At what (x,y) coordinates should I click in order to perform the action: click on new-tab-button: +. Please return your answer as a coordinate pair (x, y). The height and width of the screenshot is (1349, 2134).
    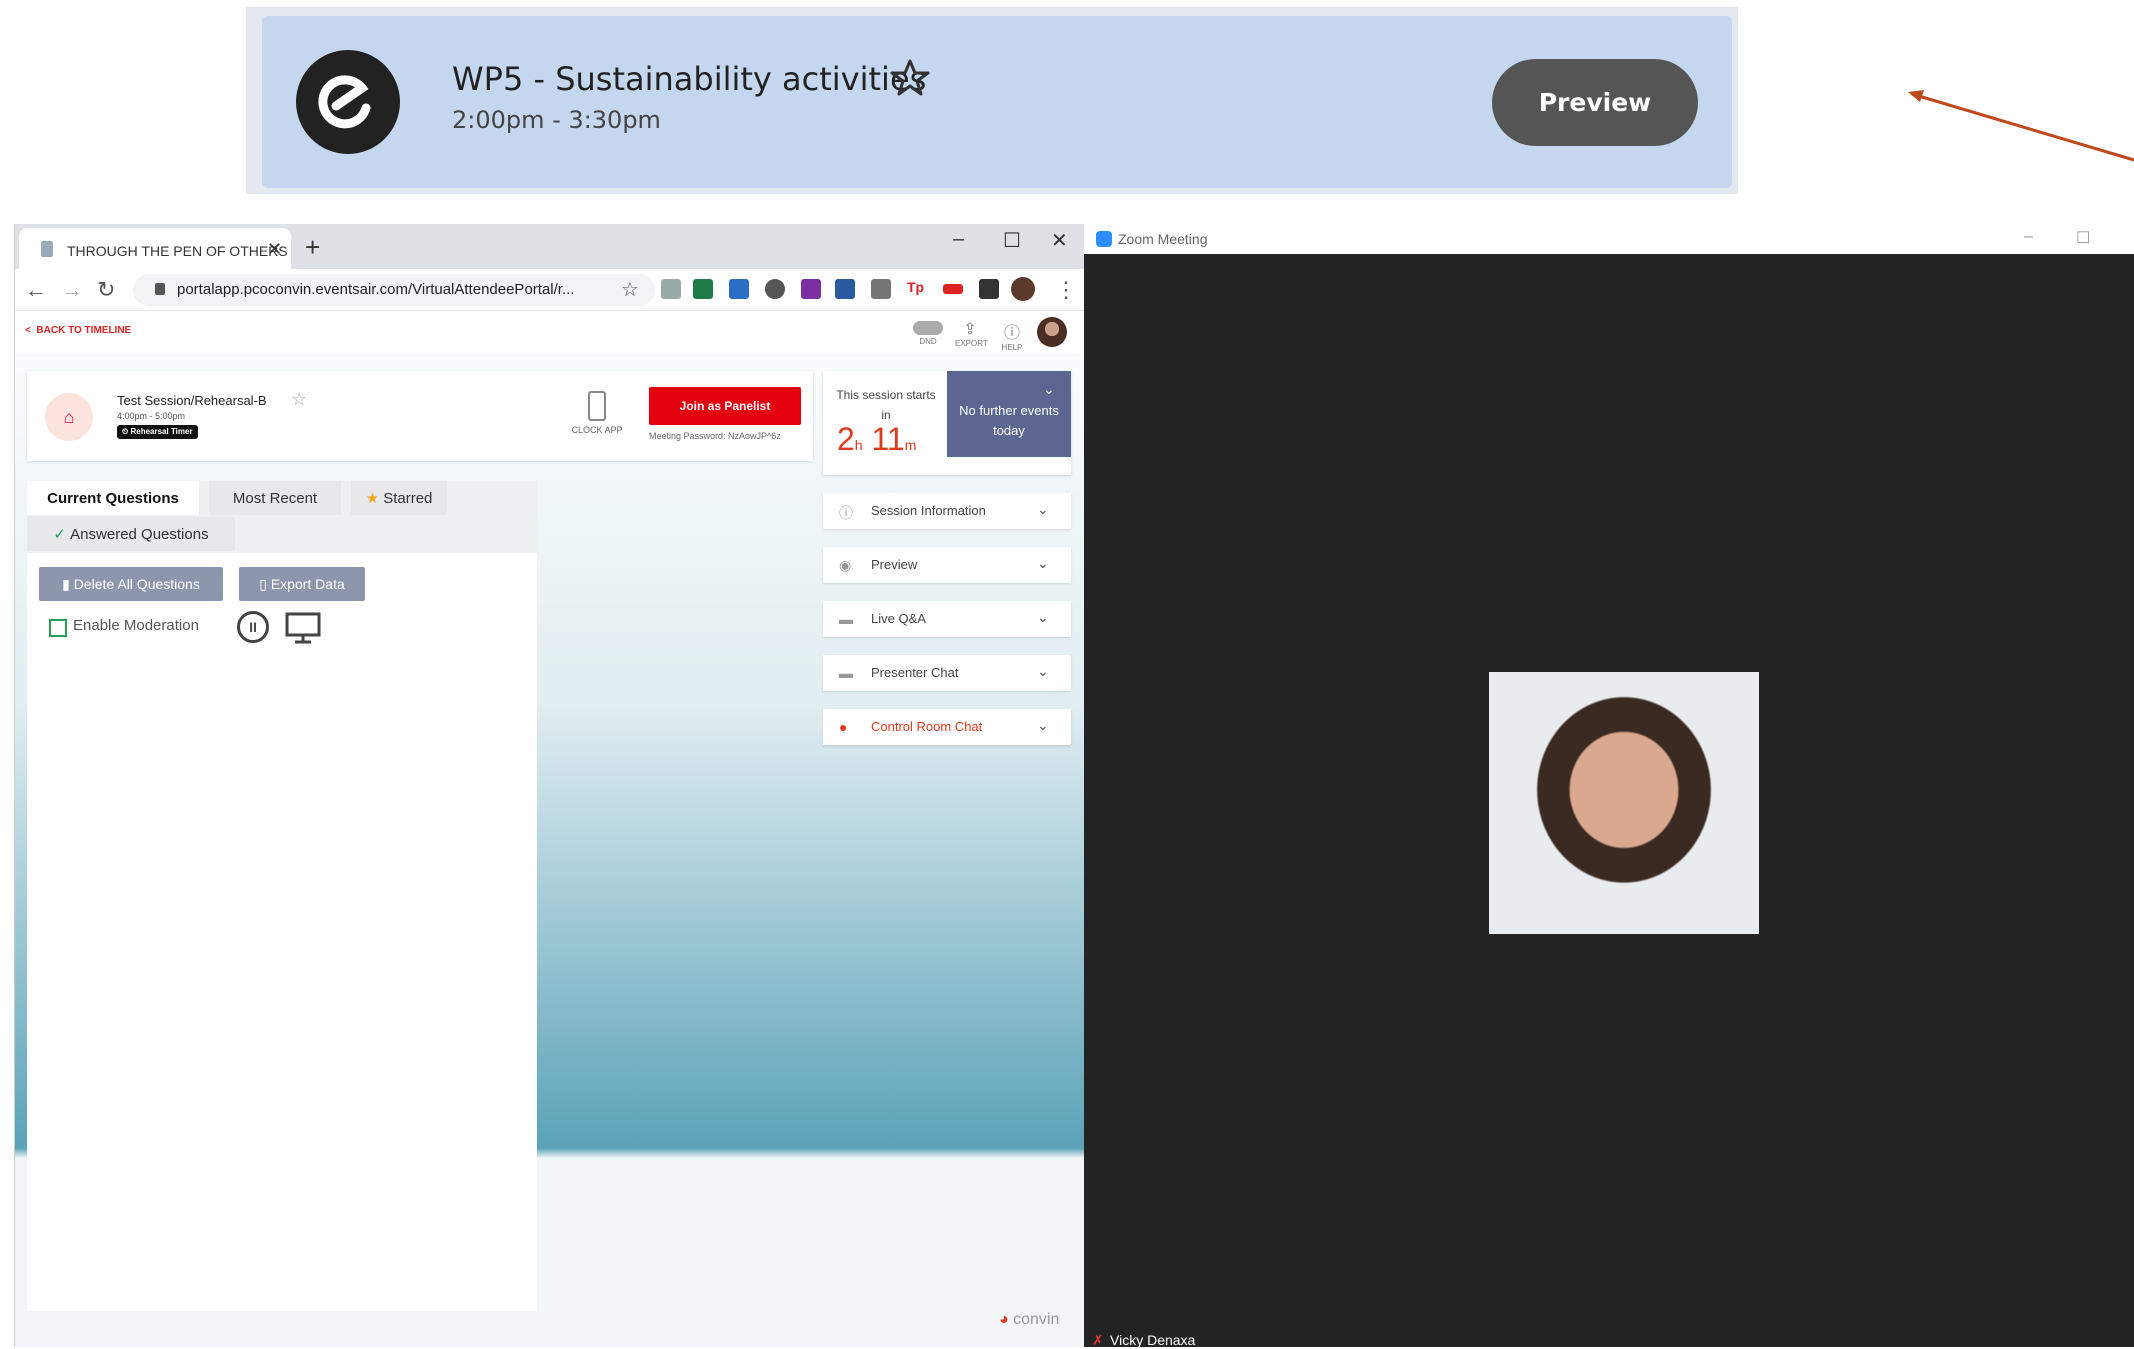
    Looking at the image, I should click on (312, 247).